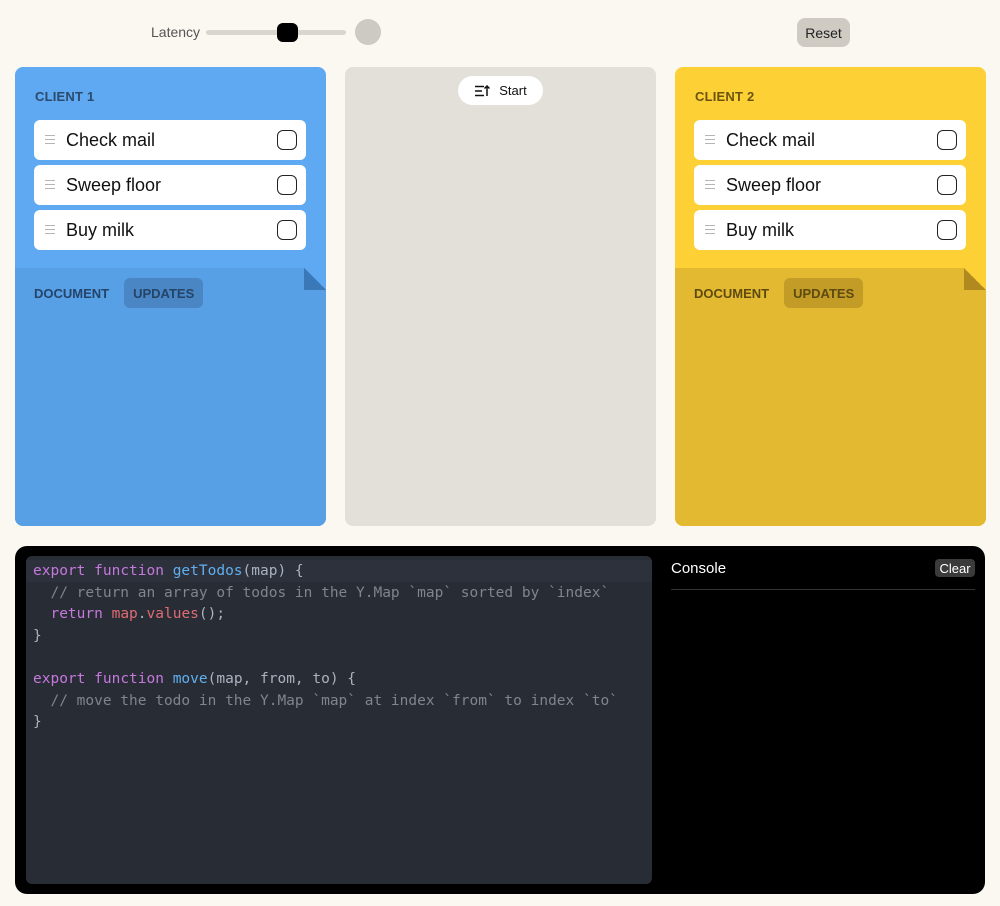 The image size is (1000, 906). What do you see at coordinates (325, 572) in the screenshot?
I see `code-line: export function getTodos(map) {` at bounding box center [325, 572].